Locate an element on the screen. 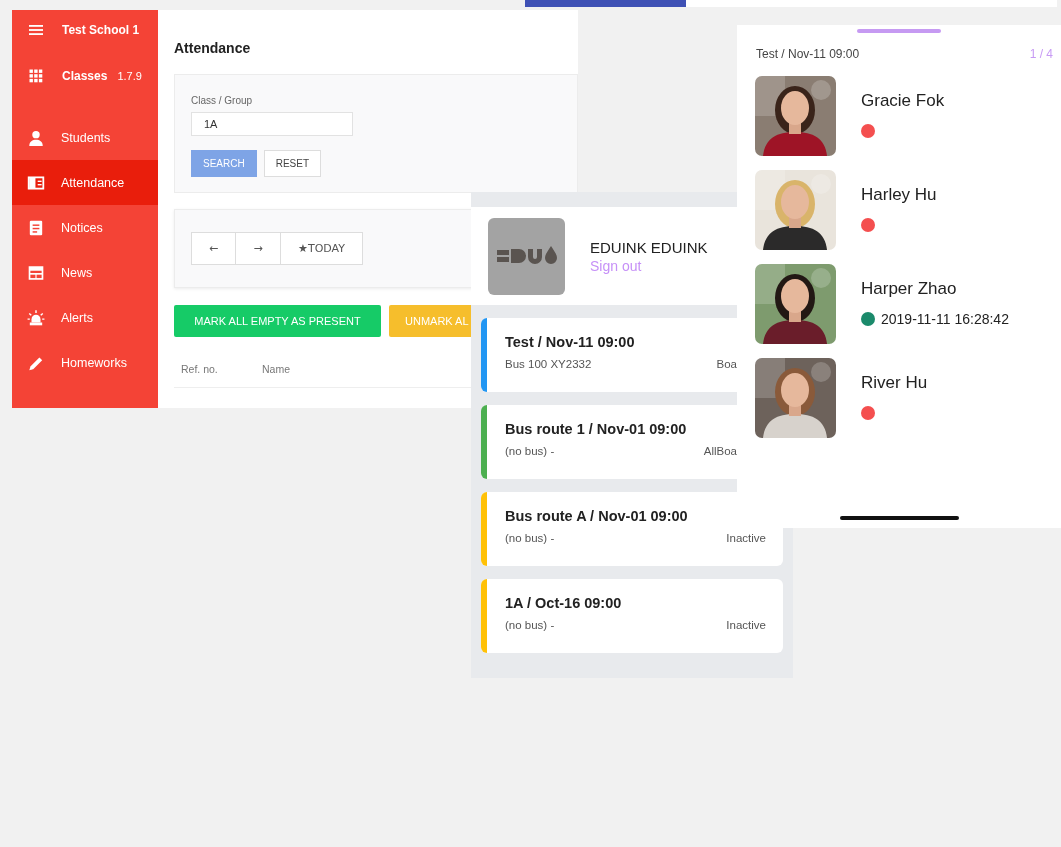 The image size is (1061, 847). document-icon is located at coordinates (36, 227).